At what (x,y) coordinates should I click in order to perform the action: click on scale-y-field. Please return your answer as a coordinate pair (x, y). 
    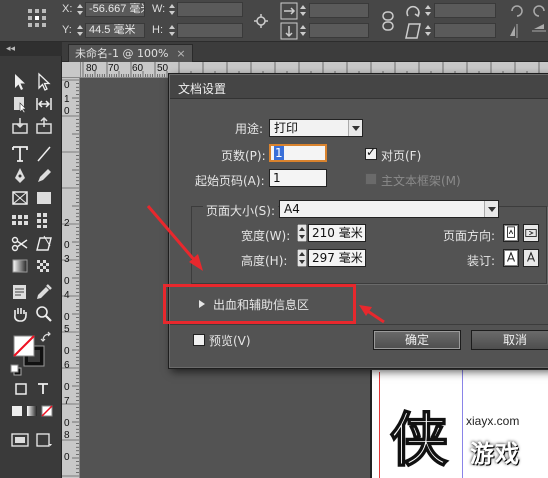
    Looking at the image, I should click on (339, 30).